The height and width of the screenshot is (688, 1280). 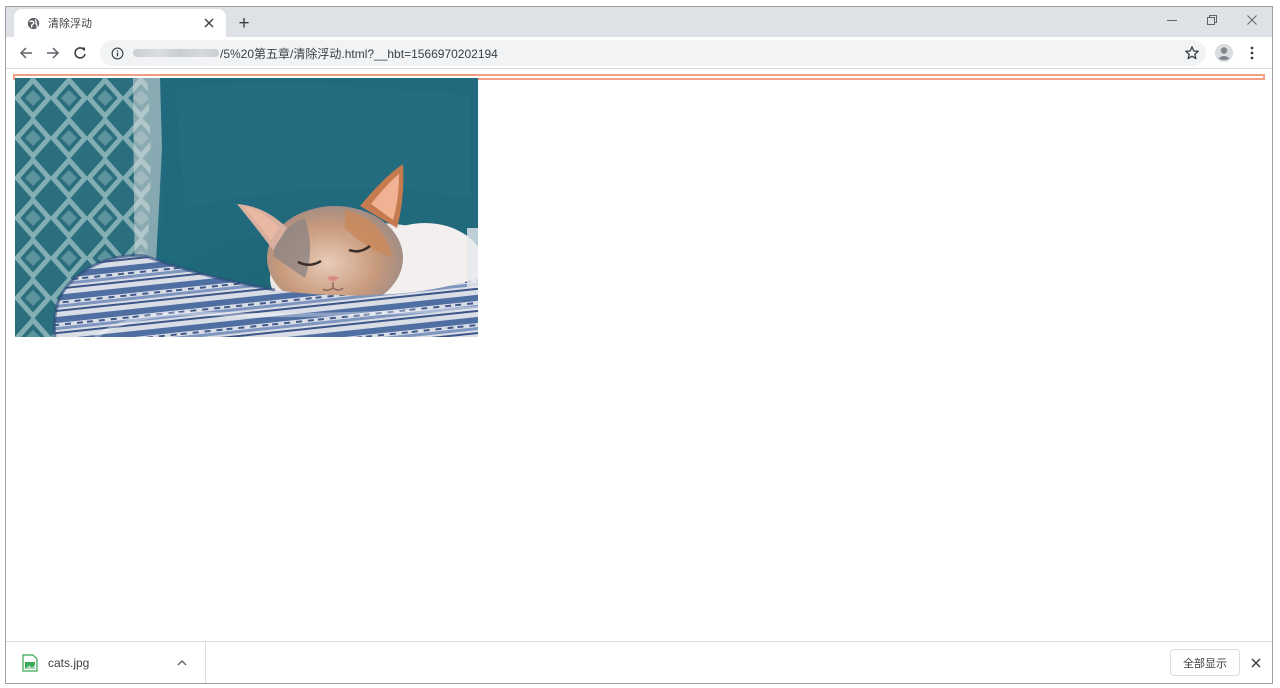 I want to click on reload-icon, so click(x=80, y=53).